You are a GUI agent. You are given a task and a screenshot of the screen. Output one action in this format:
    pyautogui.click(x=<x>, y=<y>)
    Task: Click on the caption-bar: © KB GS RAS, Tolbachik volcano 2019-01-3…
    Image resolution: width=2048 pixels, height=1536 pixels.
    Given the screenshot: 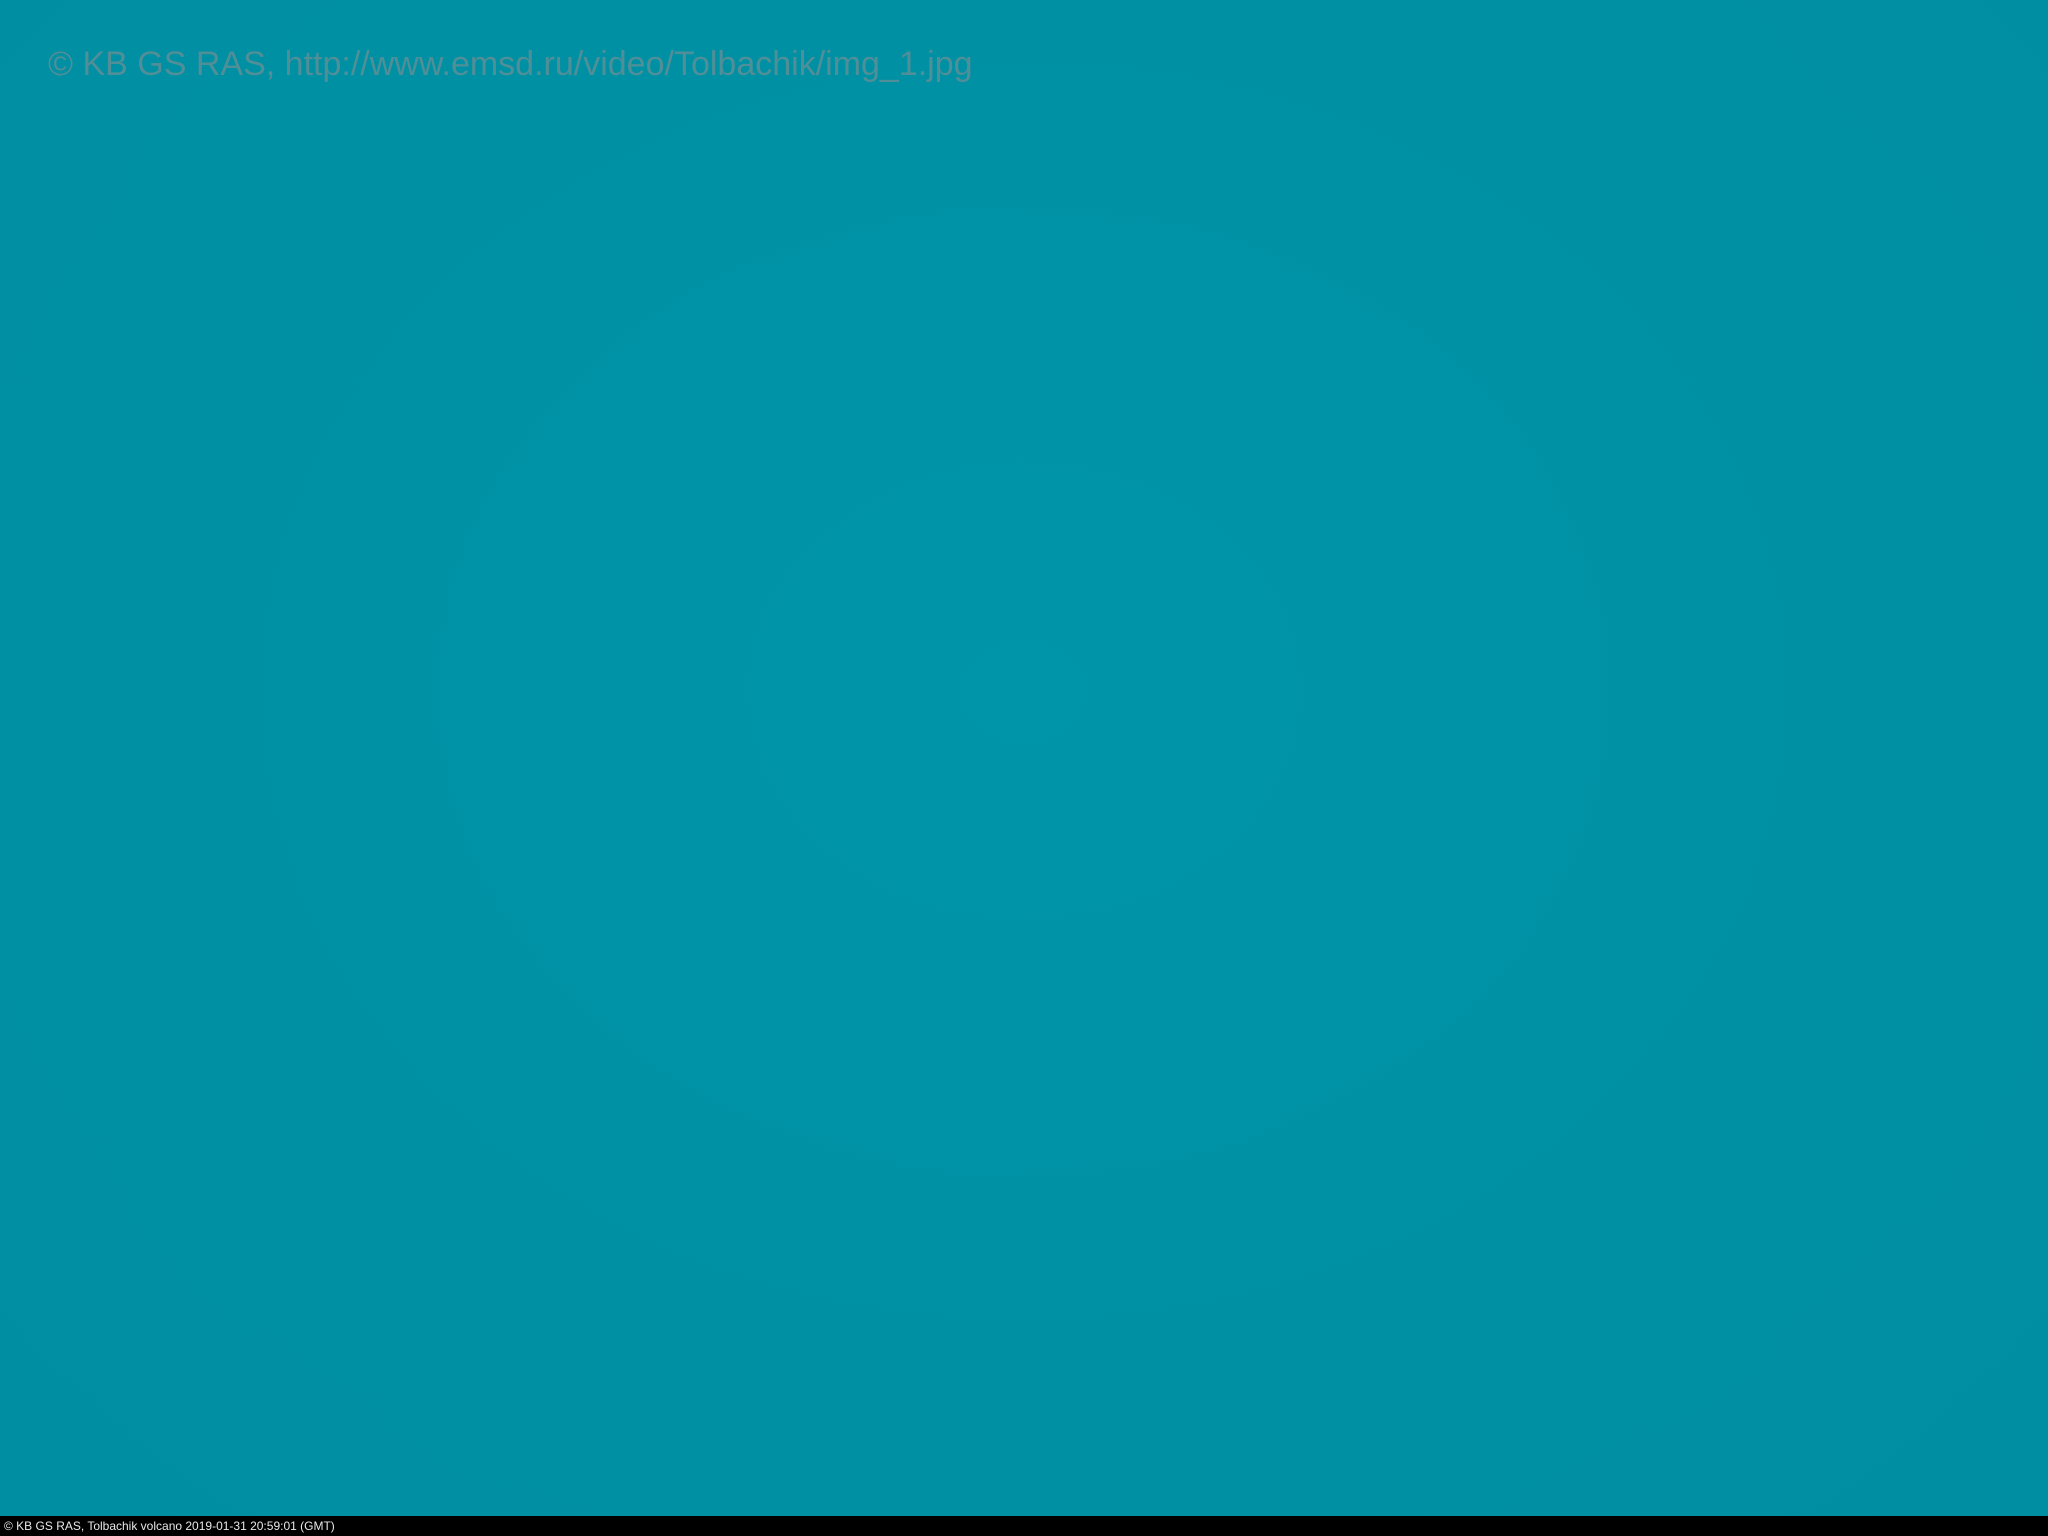 What is the action you would take?
    pyautogui.click(x=1024, y=1526)
    